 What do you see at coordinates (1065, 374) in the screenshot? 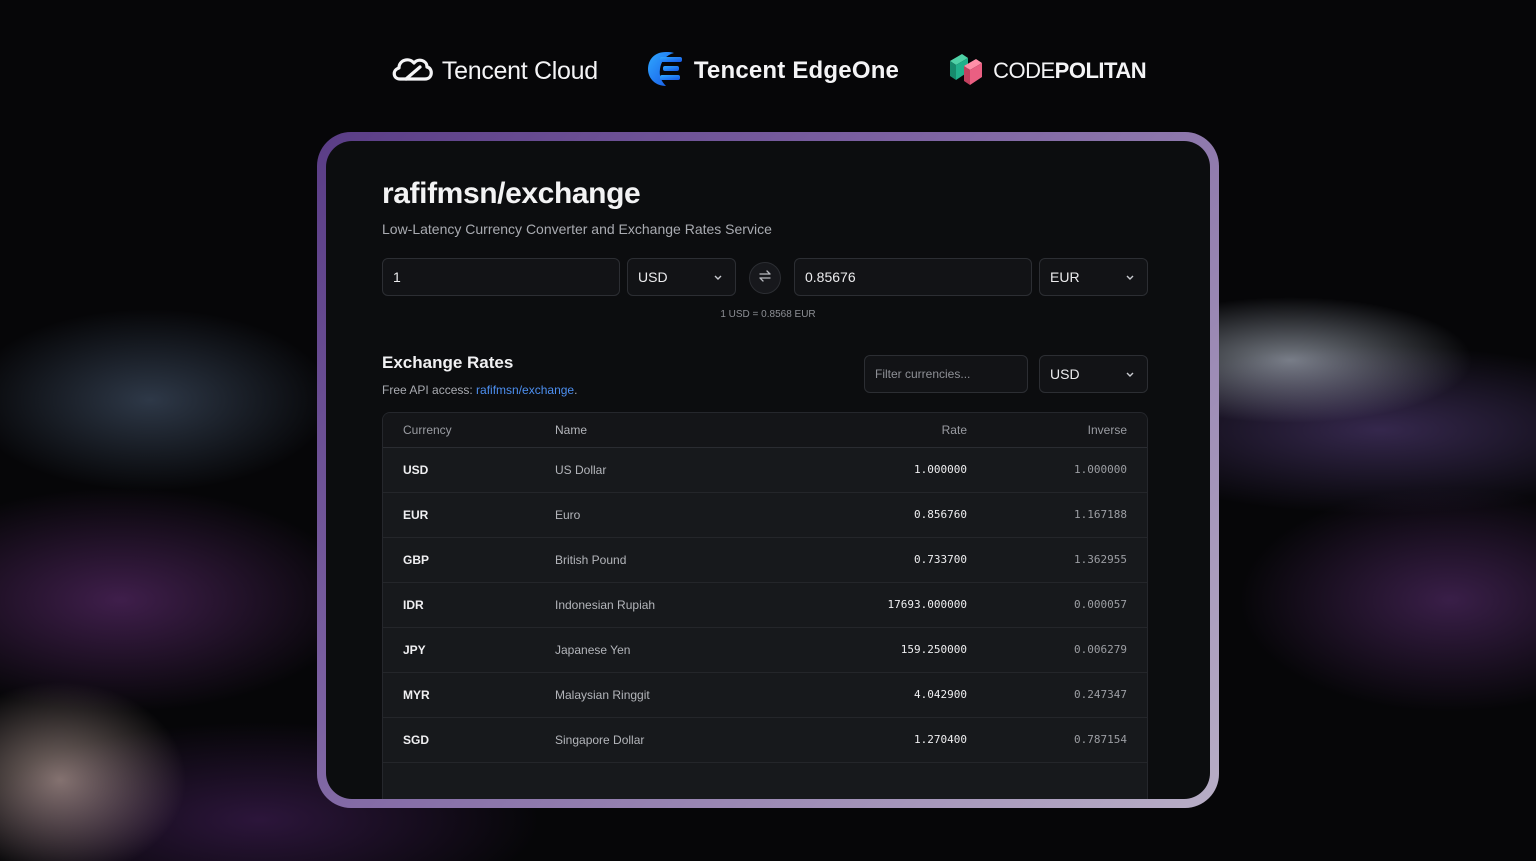
I see `base-currency-value: USD` at bounding box center [1065, 374].